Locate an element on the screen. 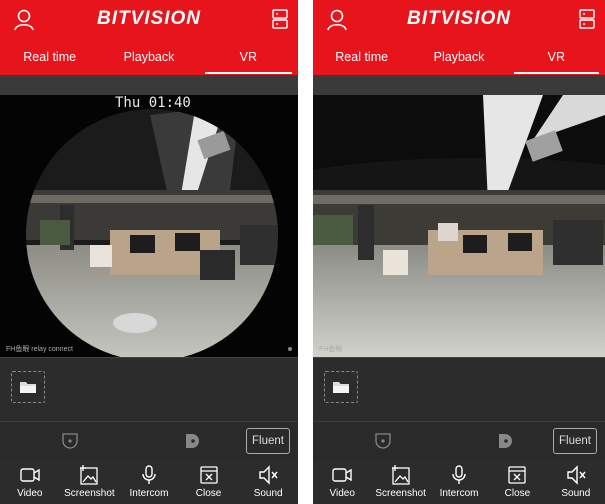  video-watermark: FH鱼眼 is located at coordinates (331, 349).